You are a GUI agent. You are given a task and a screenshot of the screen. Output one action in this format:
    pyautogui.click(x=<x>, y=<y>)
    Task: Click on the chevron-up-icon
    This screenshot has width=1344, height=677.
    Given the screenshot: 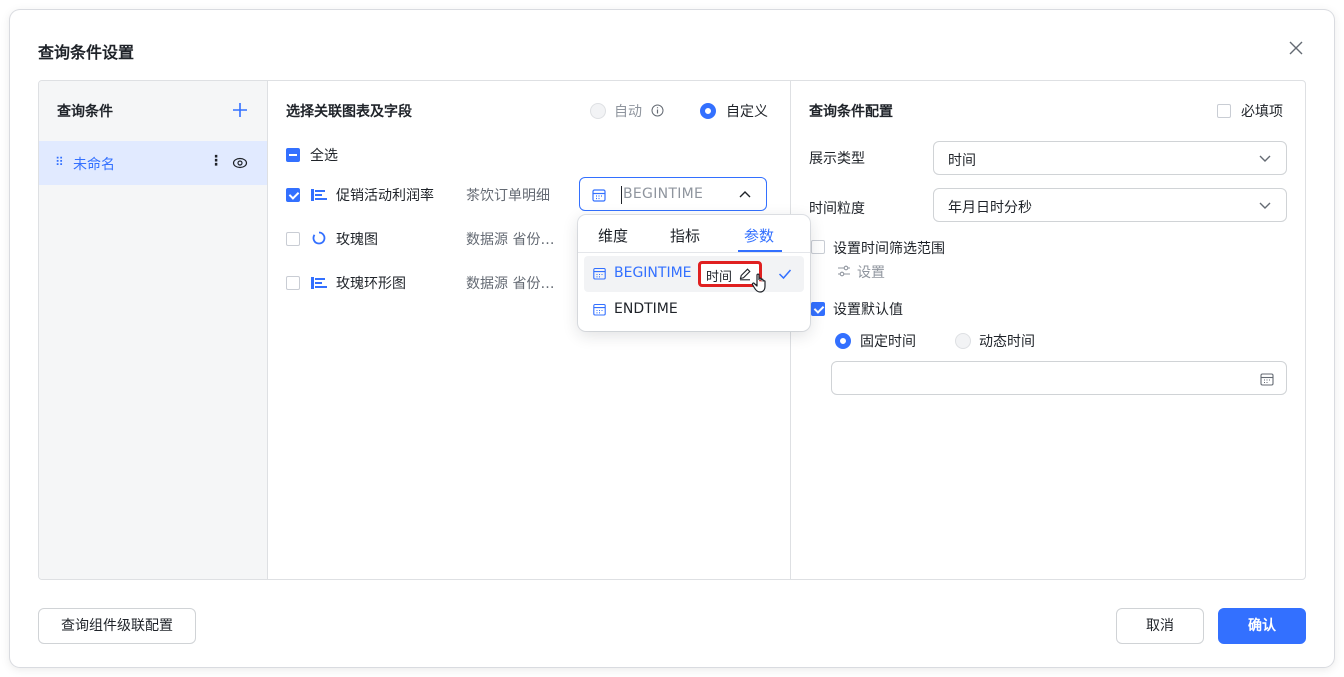 What is the action you would take?
    pyautogui.click(x=745, y=194)
    